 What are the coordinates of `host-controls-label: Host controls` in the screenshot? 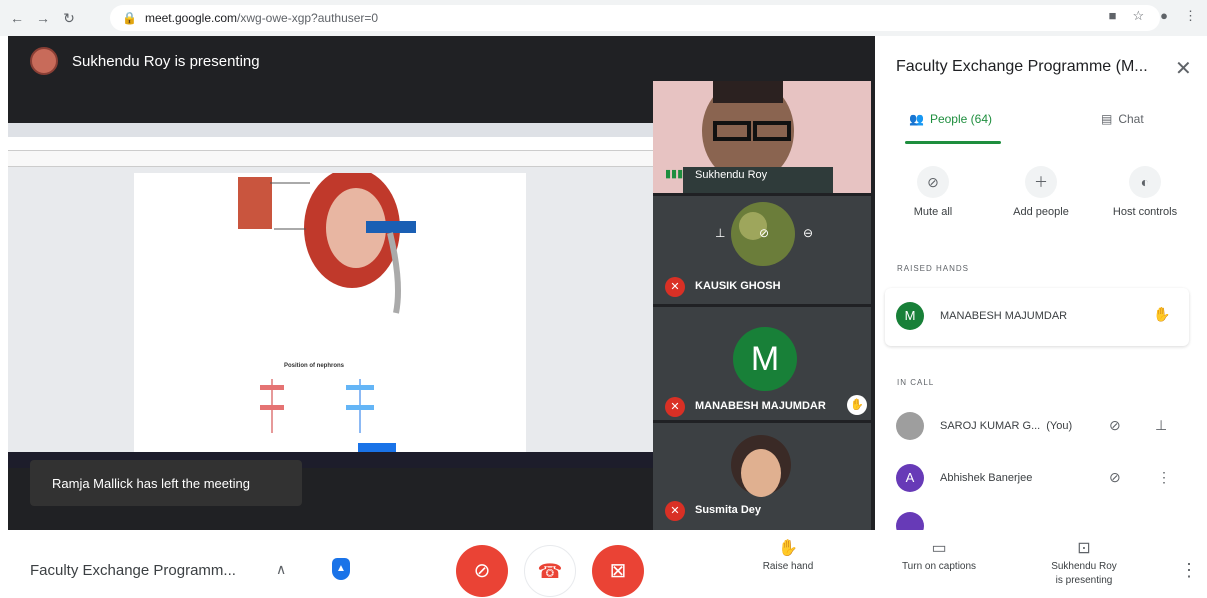 It's located at (1145, 212).